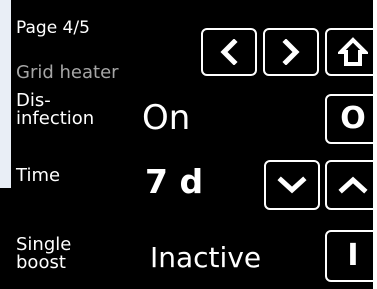 The height and width of the screenshot is (289, 377). I want to click on chevron-right-icon, so click(291, 52).